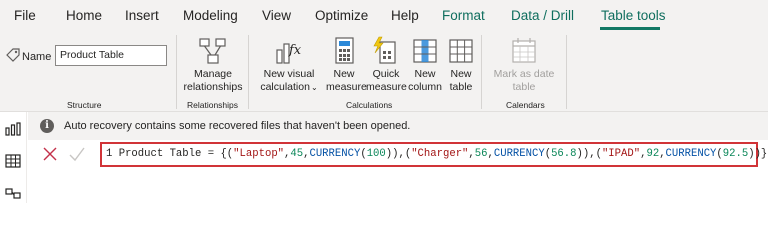 The height and width of the screenshot is (240, 768). What do you see at coordinates (761, 154) in the screenshot?
I see `close-token: )}` at bounding box center [761, 154].